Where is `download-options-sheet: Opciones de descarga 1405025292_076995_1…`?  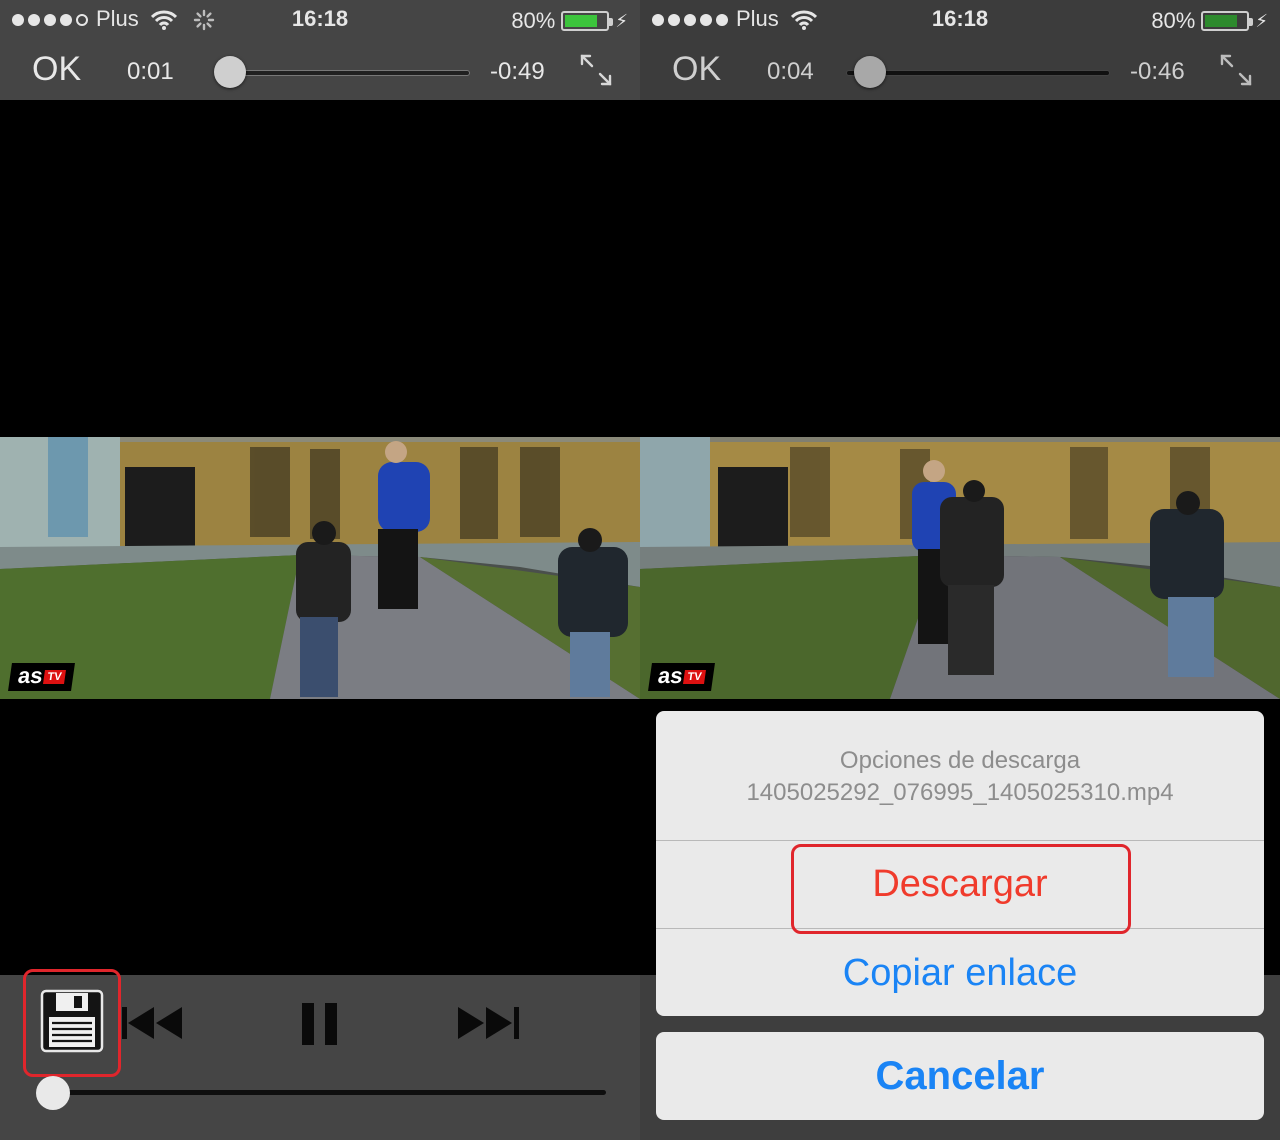 download-options-sheet: Opciones de descarga 1405025292_076995_1… is located at coordinates (960, 863).